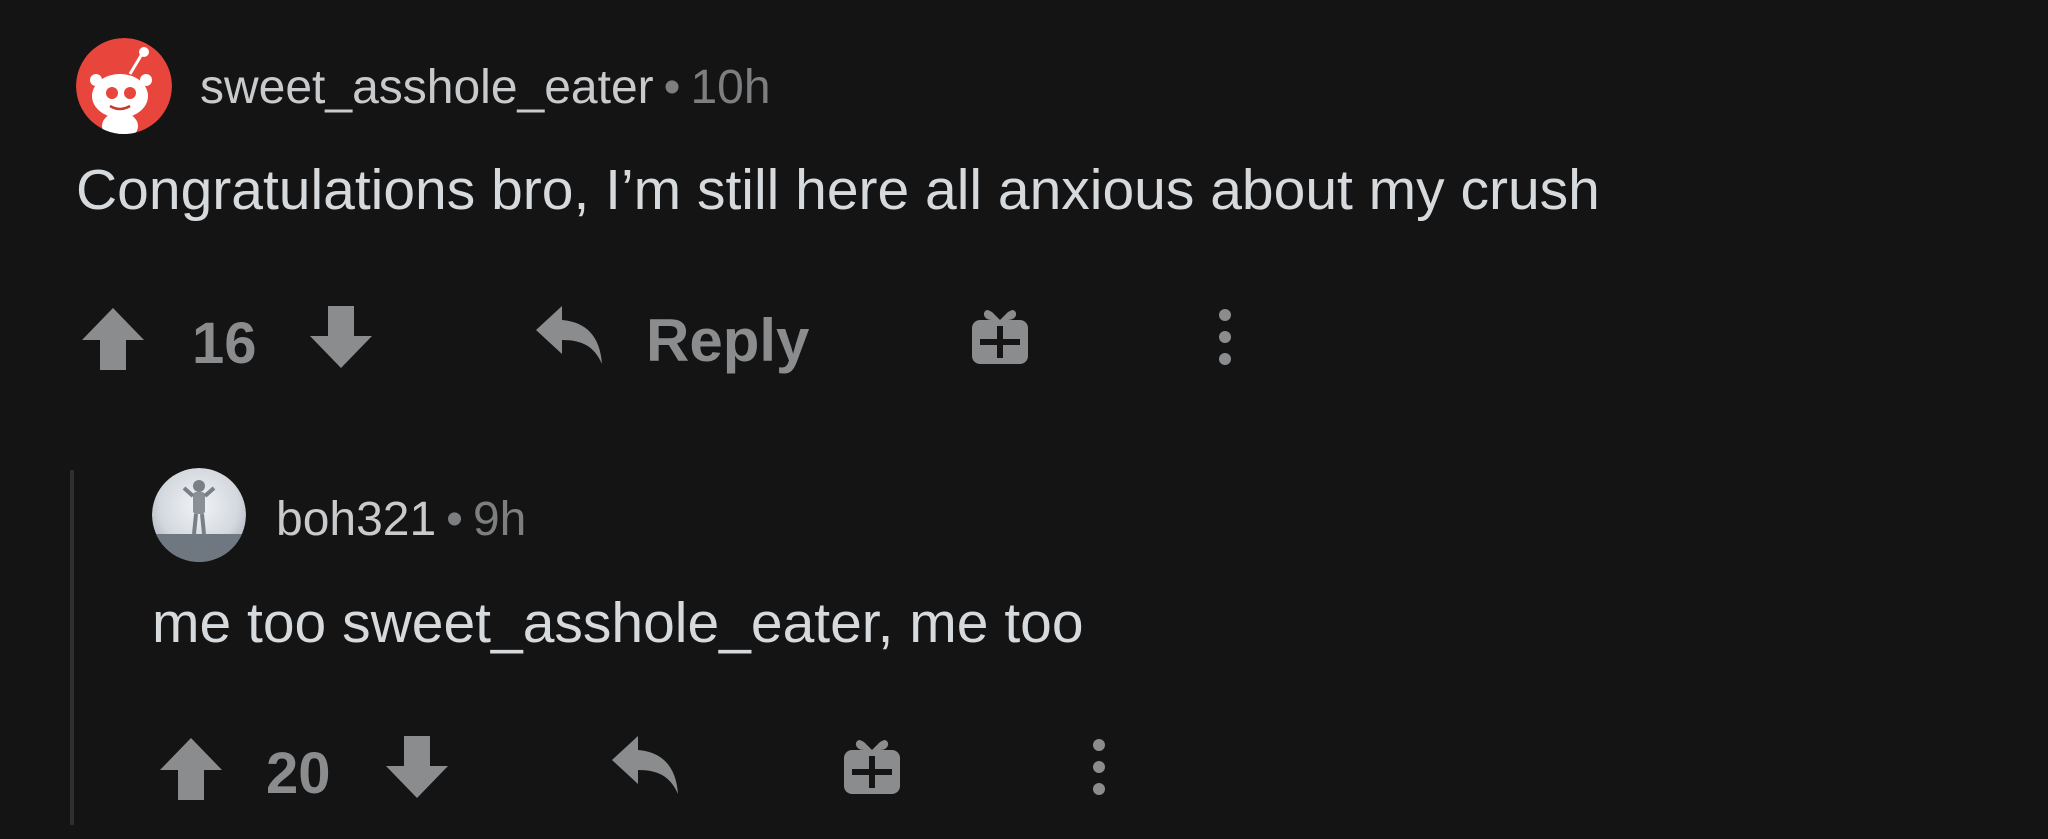 The height and width of the screenshot is (839, 2048). Describe the element at coordinates (730, 87) in the screenshot. I see `timestamp: 10h` at that location.